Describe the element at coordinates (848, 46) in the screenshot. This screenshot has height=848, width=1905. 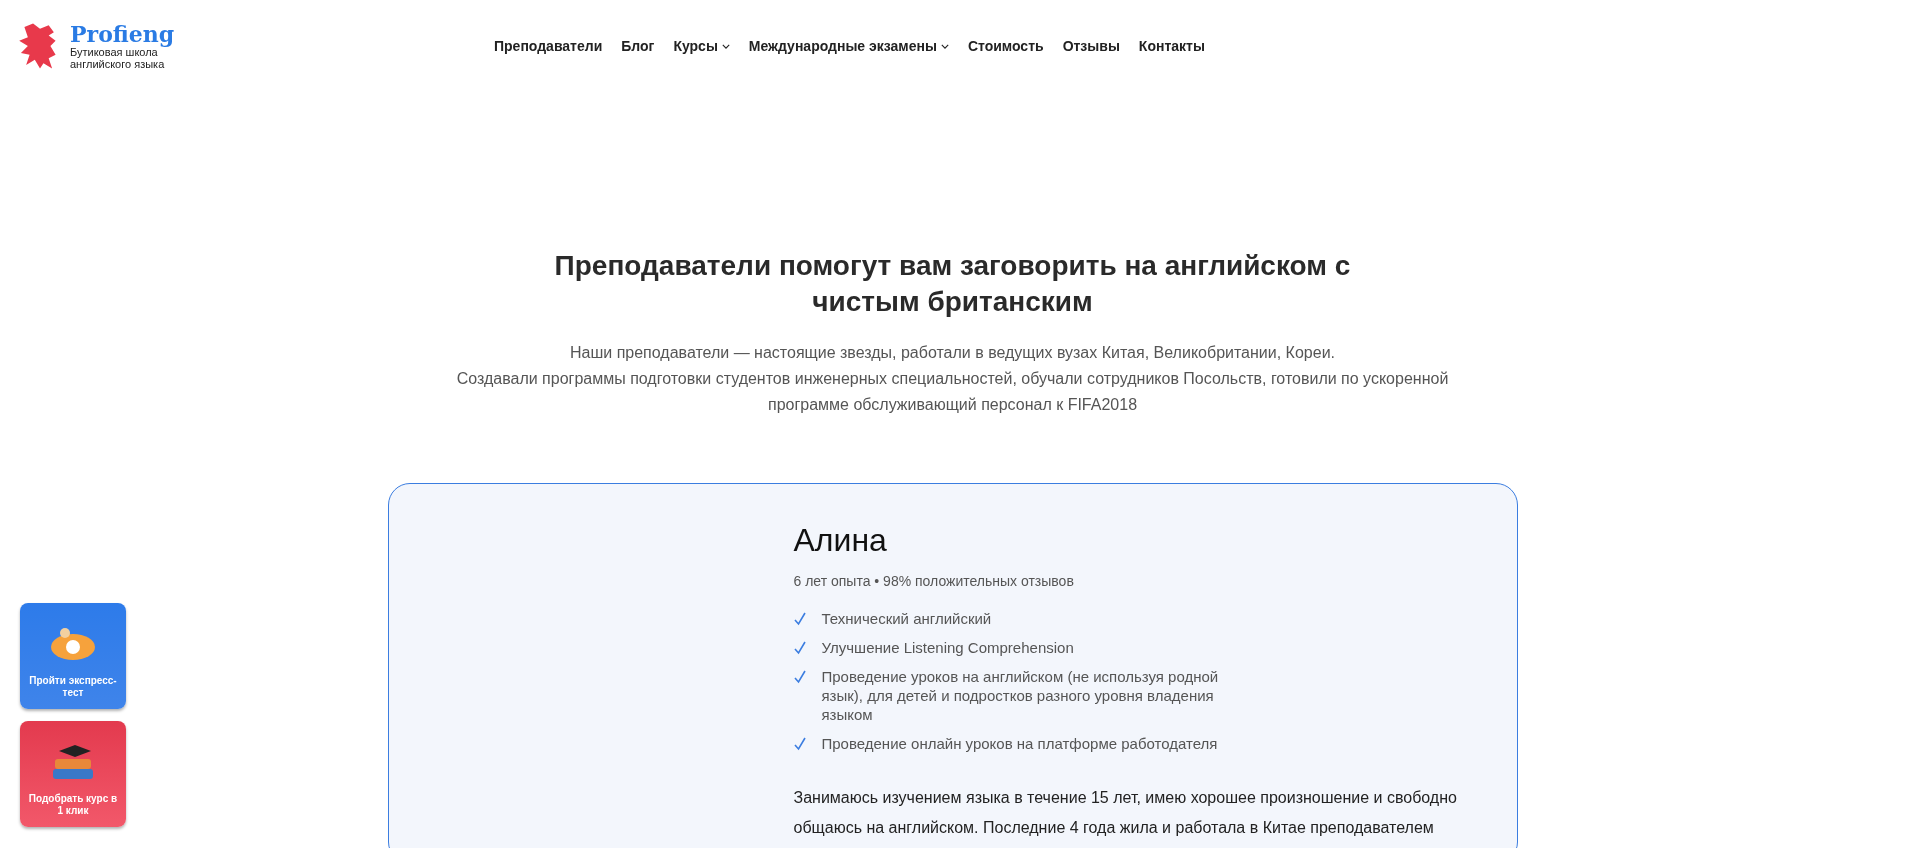
I see `nav-link: Международные экзамены` at that location.